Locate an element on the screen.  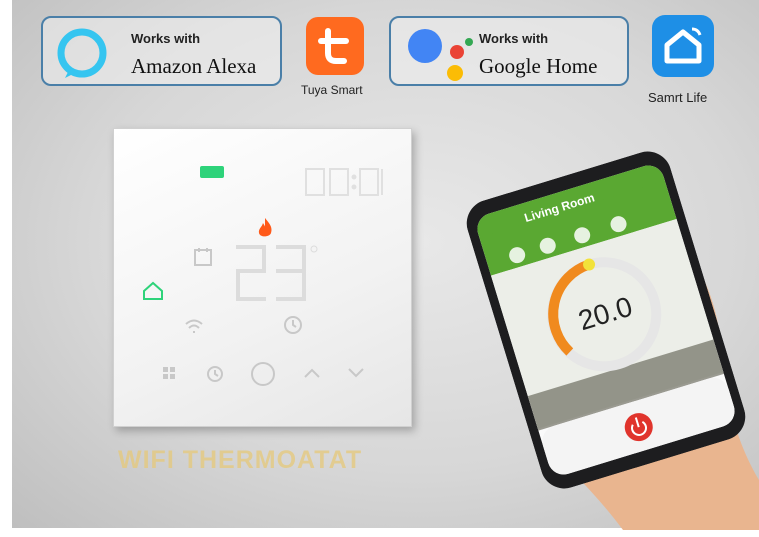
google-badge: Works with Google Home is located at coordinates (509, 51).